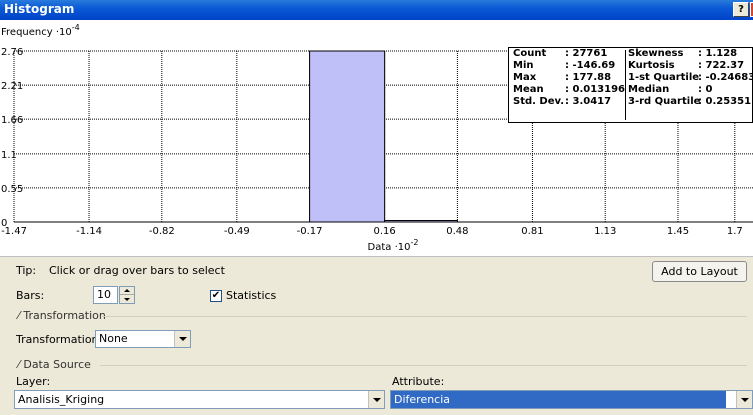  What do you see at coordinates (199, 399) in the screenshot?
I see `layer-dropdown: Analisis_Kriging` at bounding box center [199, 399].